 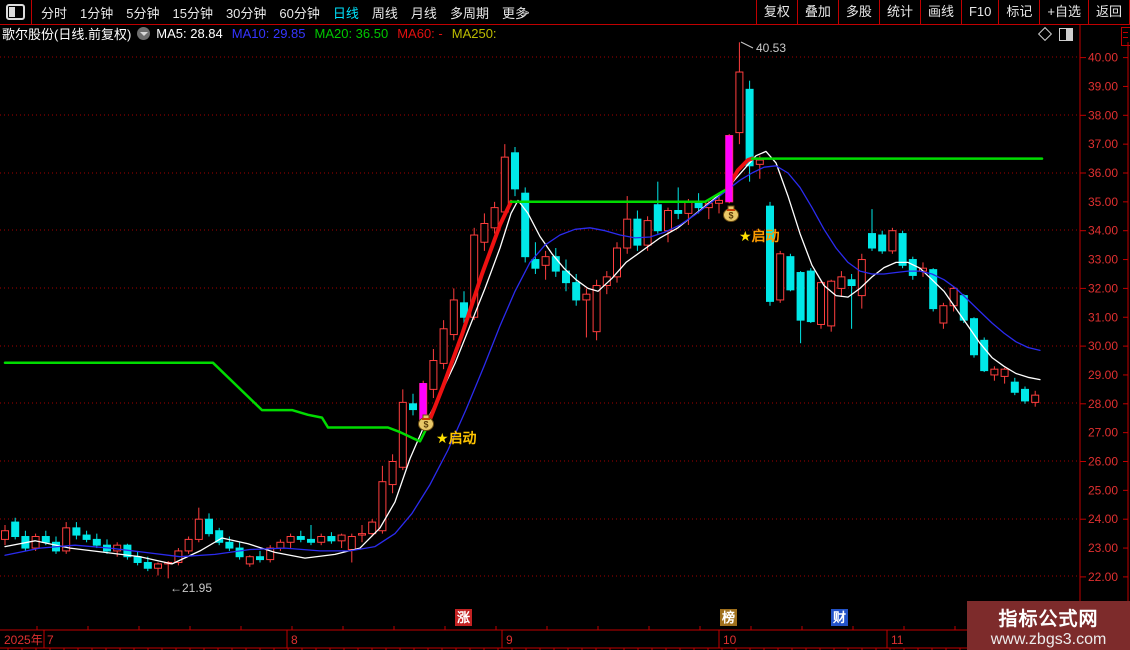 What do you see at coordinates (1103, 548) in the screenshot?
I see `svg-text: 23.00` at bounding box center [1103, 548].